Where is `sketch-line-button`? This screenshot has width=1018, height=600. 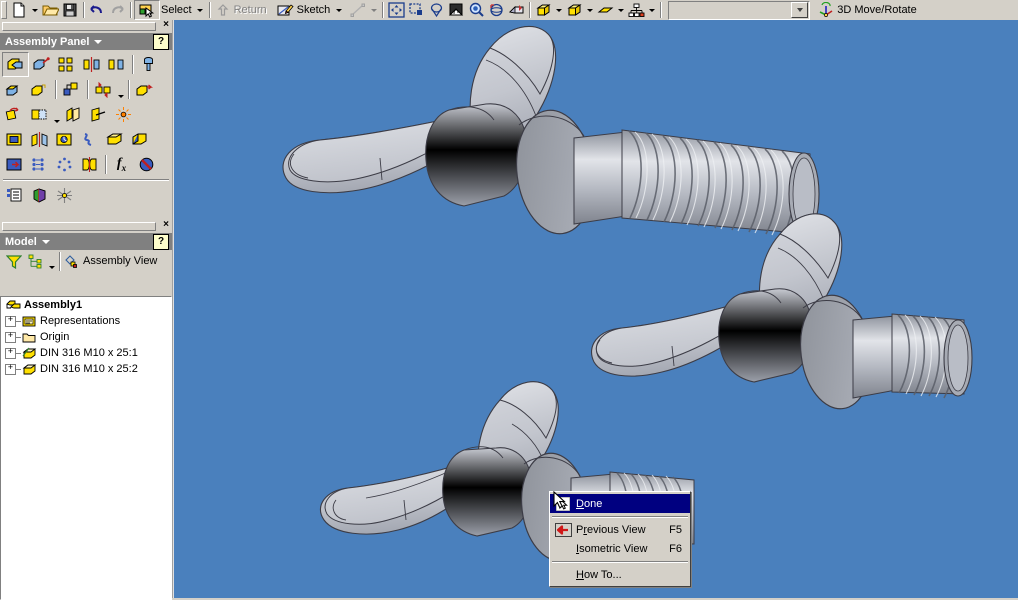
sketch-line-button is located at coordinates (358, 10).